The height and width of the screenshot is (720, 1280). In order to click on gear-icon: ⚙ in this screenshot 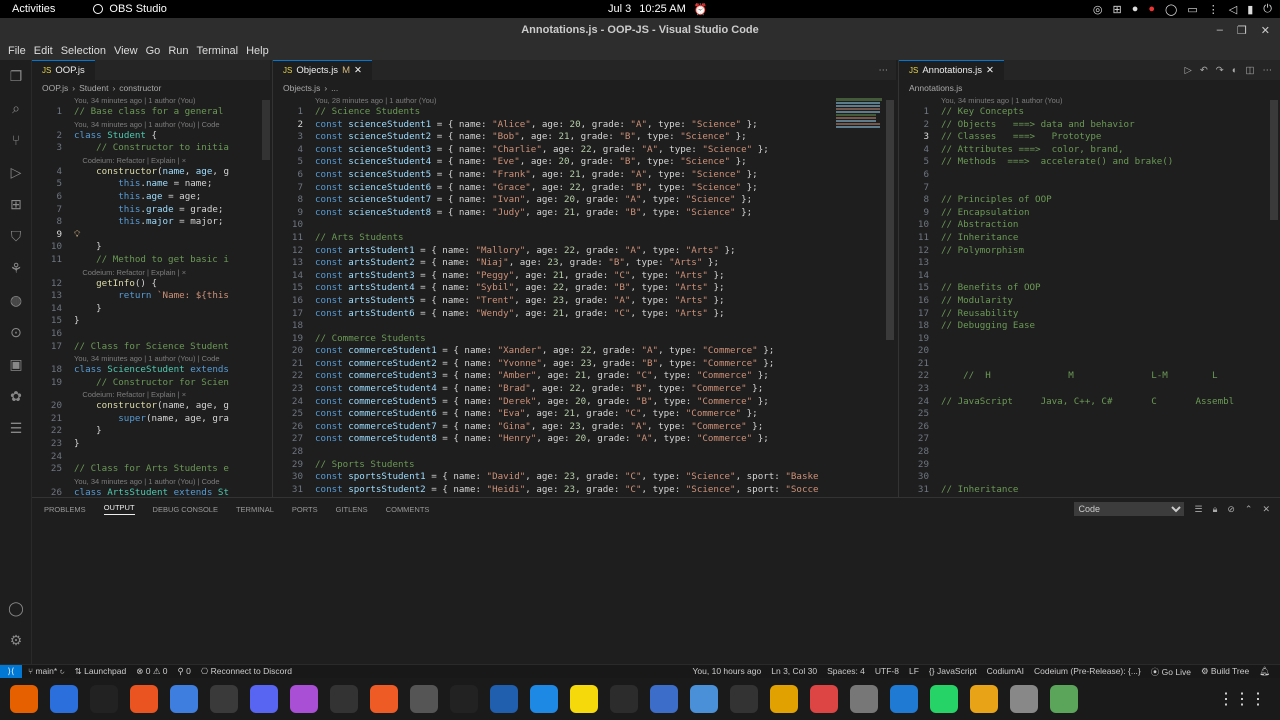, I will do `click(16, 640)`.